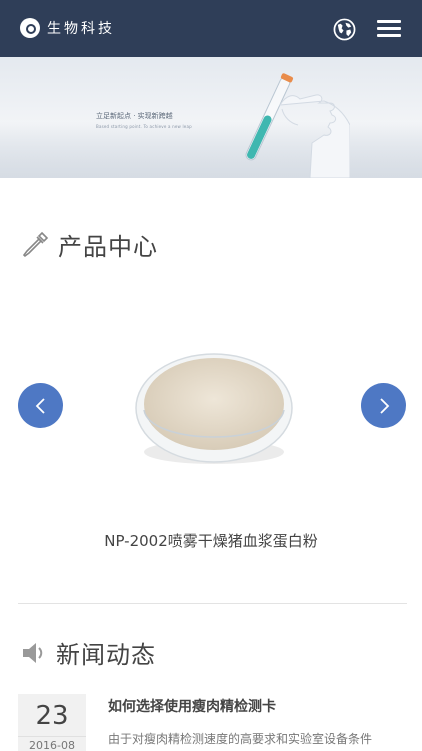 The width and height of the screenshot is (422, 751). I want to click on dropper-icon, so click(35, 244).